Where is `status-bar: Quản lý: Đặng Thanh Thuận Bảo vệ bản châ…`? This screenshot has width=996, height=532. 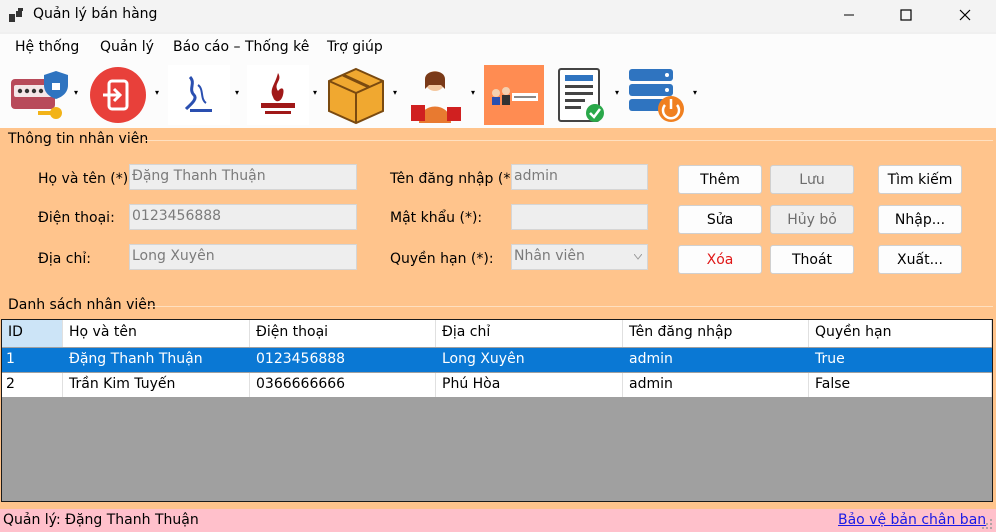
status-bar: Quản lý: Đặng Thanh Thuận Bảo vệ bản châ… is located at coordinates (498, 520).